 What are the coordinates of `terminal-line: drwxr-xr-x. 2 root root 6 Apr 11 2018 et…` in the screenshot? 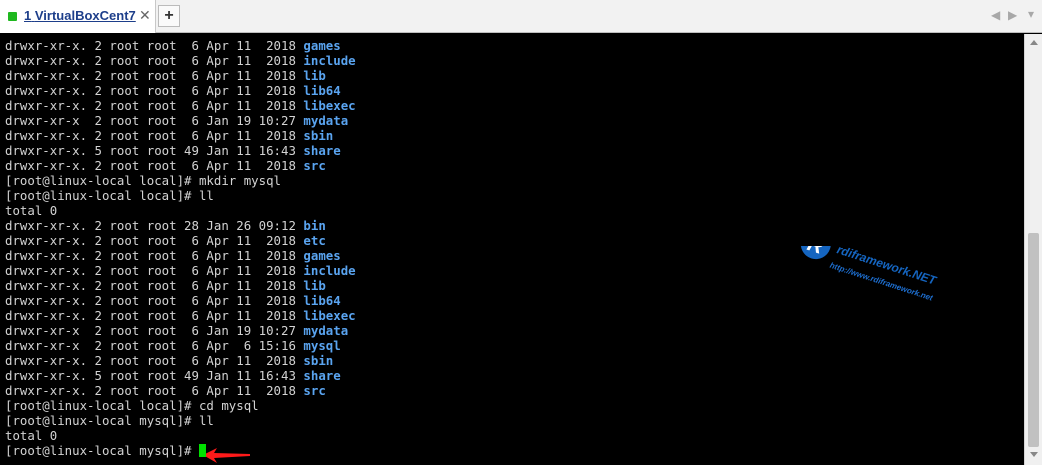 It's located at (165, 240).